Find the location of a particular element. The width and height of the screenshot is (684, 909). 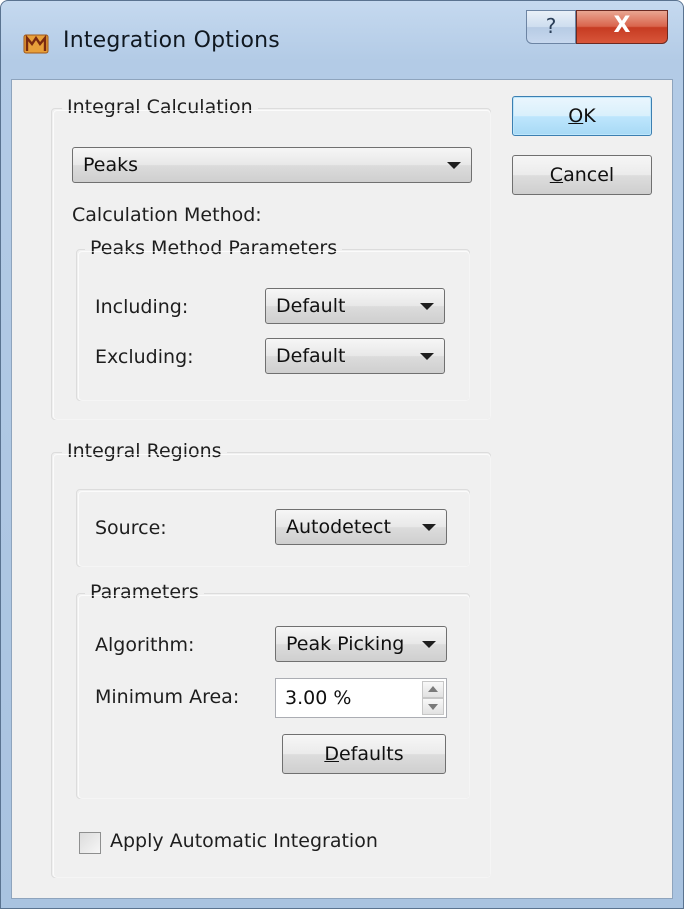

ok-label-rest: K is located at coordinates (589, 116).